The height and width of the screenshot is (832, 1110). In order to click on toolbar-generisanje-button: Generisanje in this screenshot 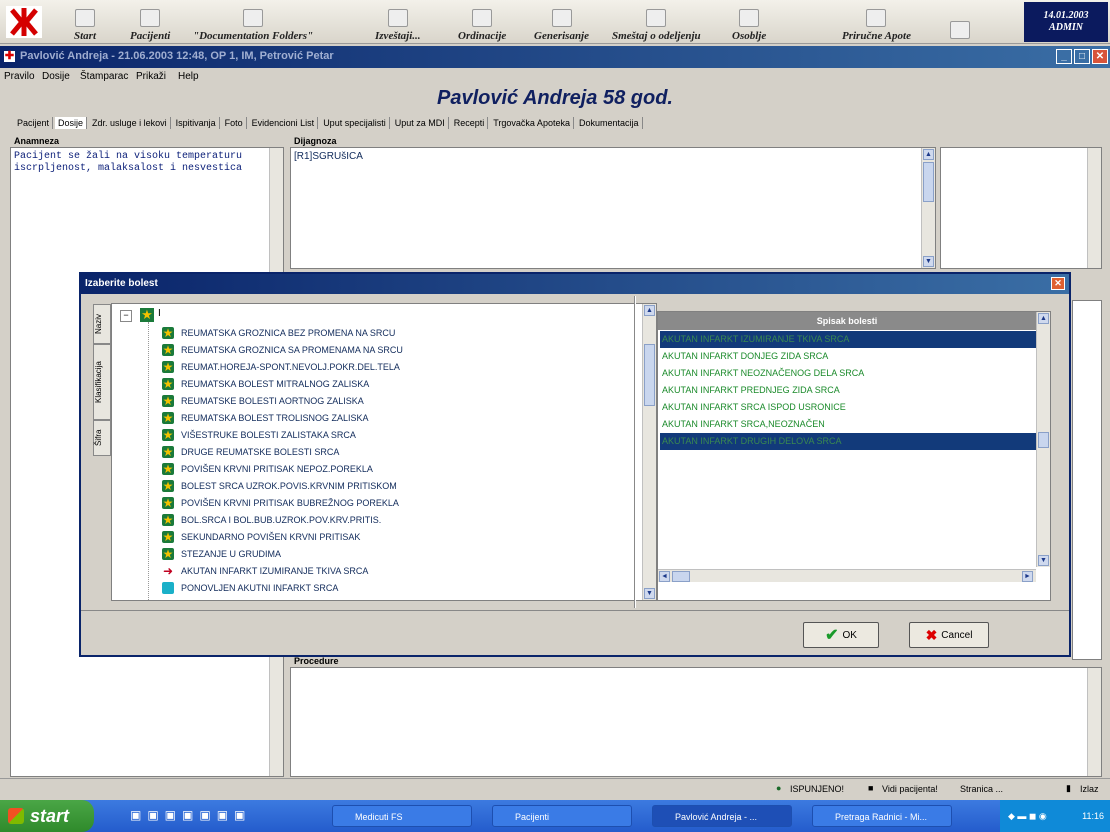, I will do `click(561, 22)`.